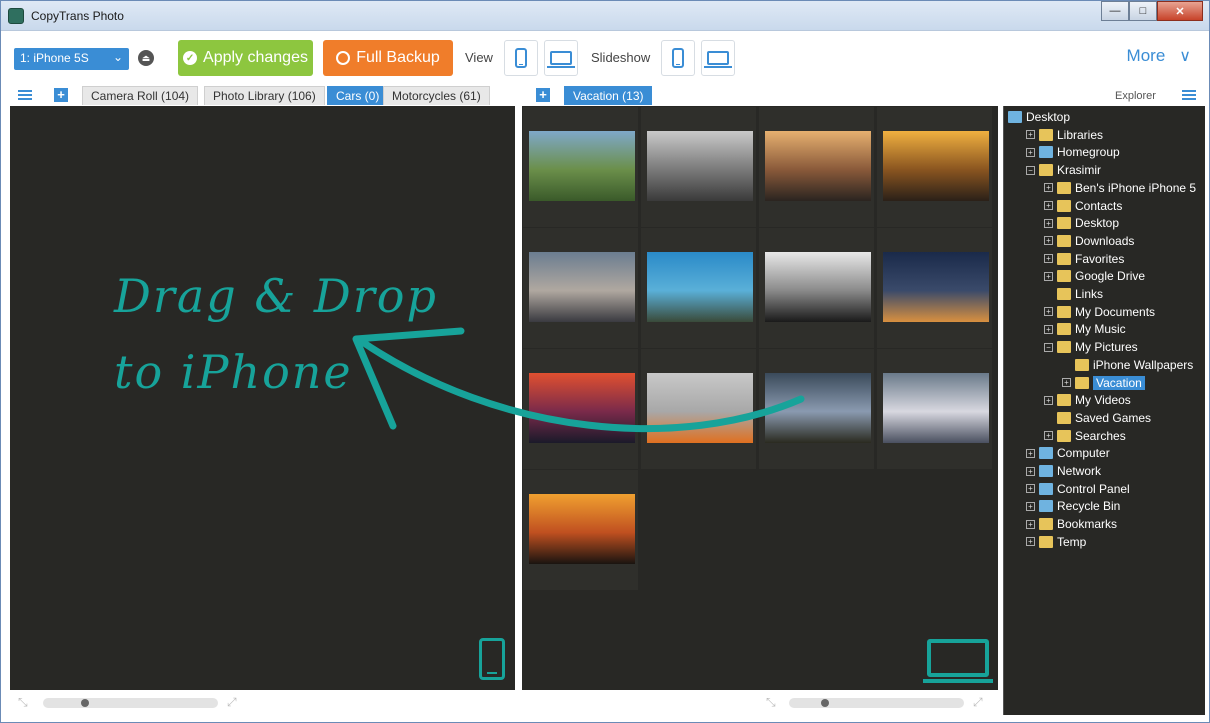  I want to click on tree-item-ben-s-iphone-iphone-5: + Ben's iPhone iPhone 5, so click(1120, 188).